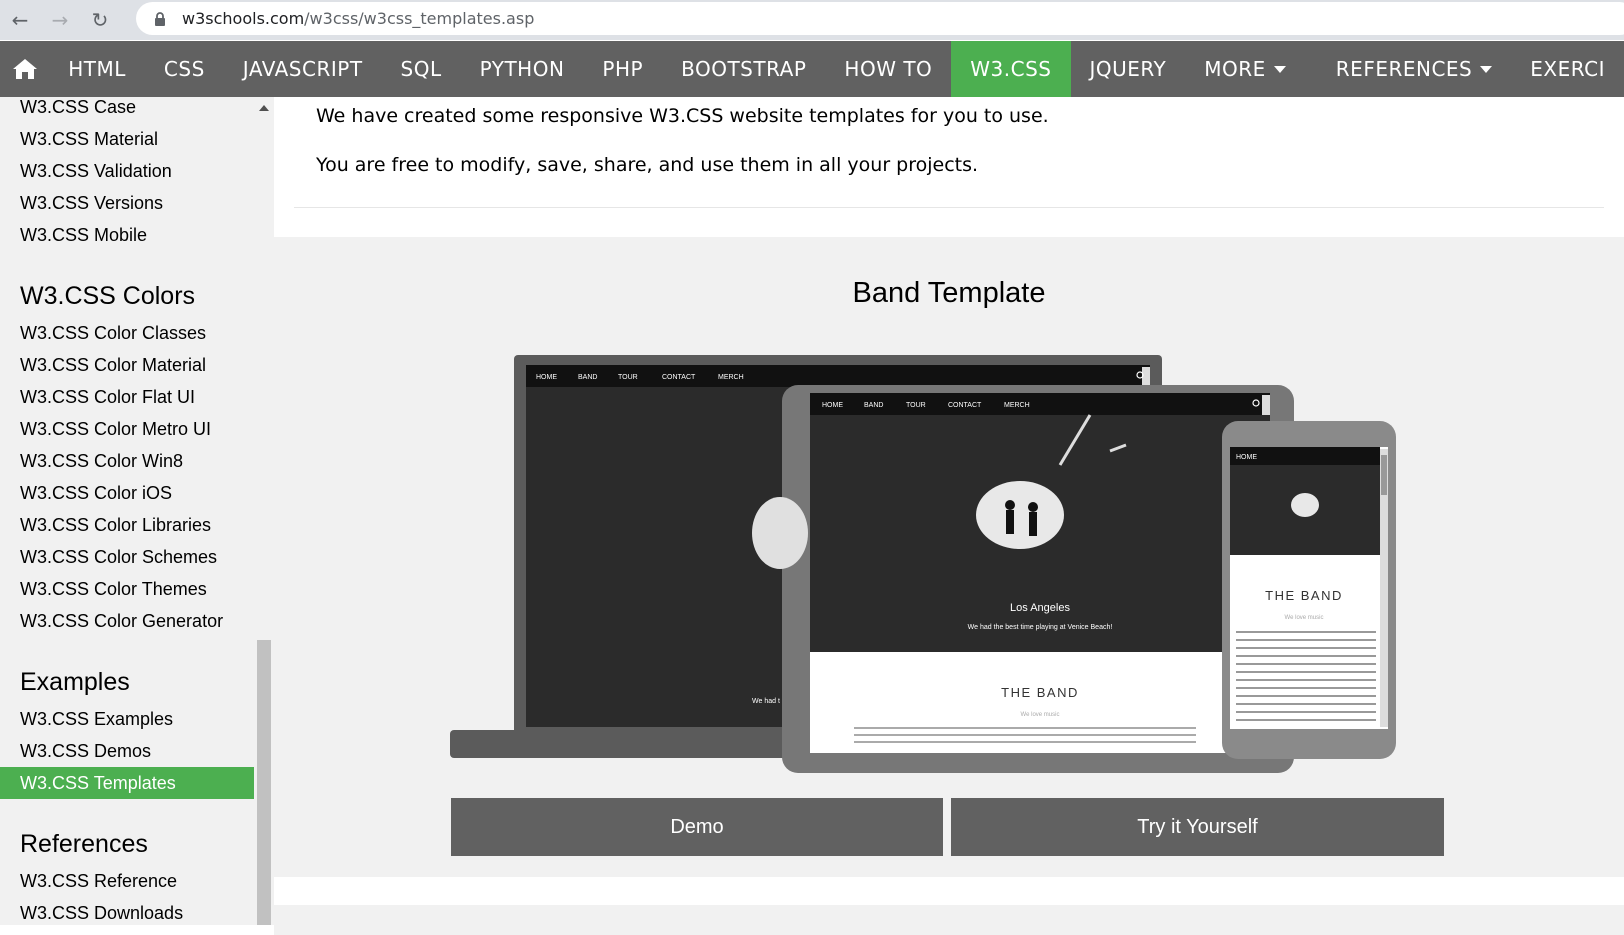 This screenshot has height=935, width=1624. I want to click on preview-nav-tour: TOUR, so click(628, 377).